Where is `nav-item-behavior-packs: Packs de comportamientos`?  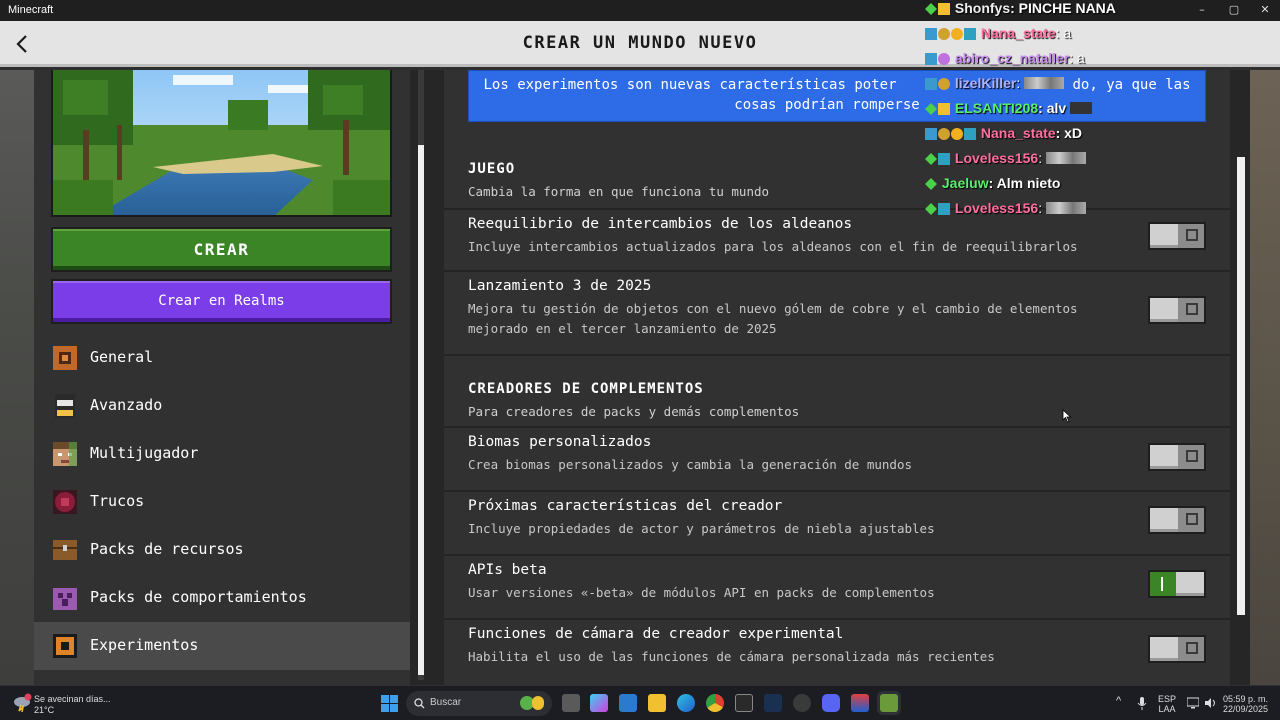
nav-item-behavior-packs: Packs de comportamientos is located at coordinates (222, 598).